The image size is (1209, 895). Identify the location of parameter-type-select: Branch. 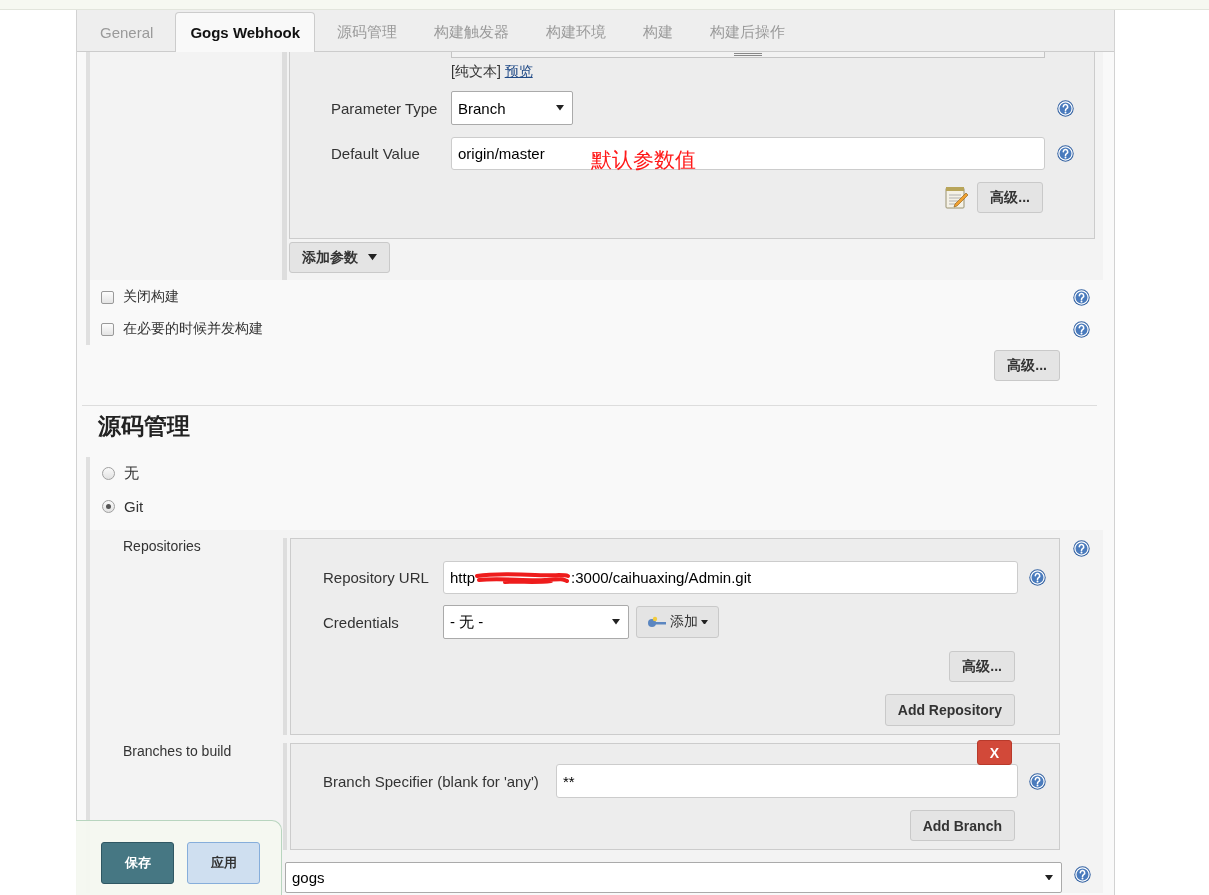
(512, 108).